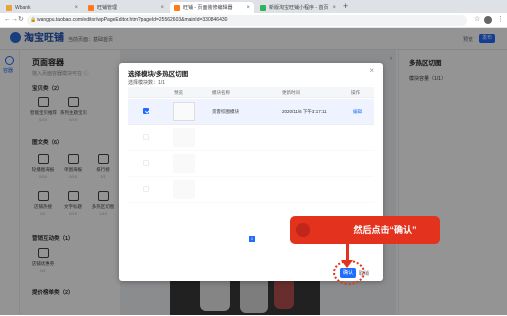 The width and height of the screenshot is (507, 316). What do you see at coordinates (107, 8) in the screenshot?
I see `tab-label: 旺铺管理` at bounding box center [107, 8].